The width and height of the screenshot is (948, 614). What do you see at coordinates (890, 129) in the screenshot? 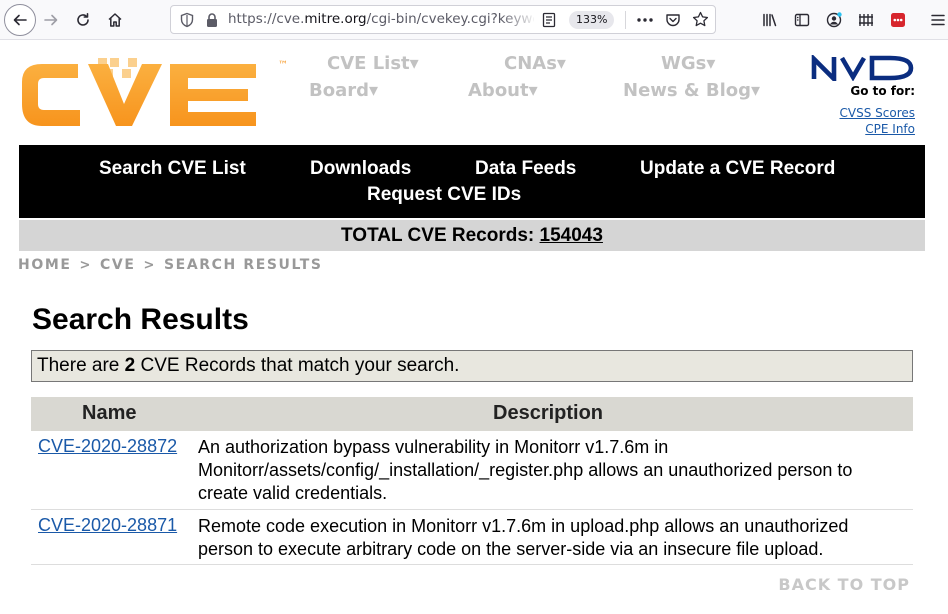
I see `cpe-info-link: CPE Info` at bounding box center [890, 129].